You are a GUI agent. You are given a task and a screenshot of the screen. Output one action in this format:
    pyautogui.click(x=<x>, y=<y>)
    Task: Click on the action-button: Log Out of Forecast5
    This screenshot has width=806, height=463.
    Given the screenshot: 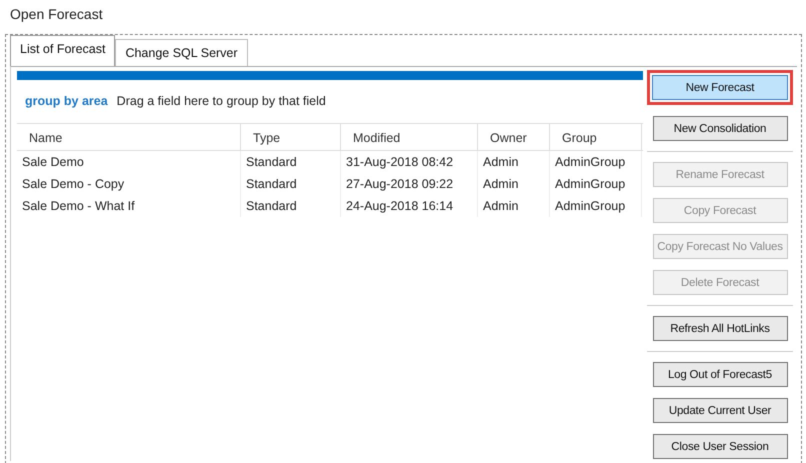 What is the action you would take?
    pyautogui.click(x=720, y=374)
    